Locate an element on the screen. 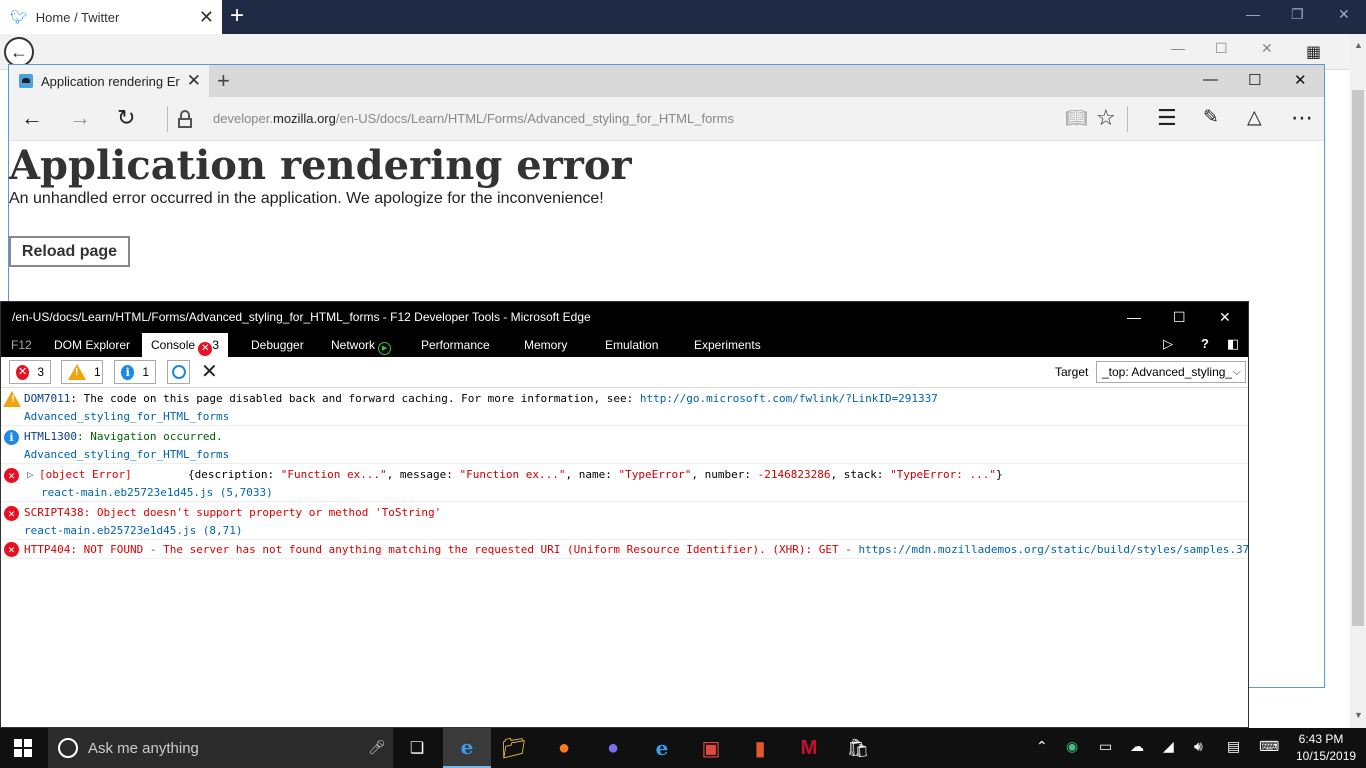 This screenshot has height=768, width=1366. scrollbar: ▲ ▼ is located at coordinates (1358, 381).